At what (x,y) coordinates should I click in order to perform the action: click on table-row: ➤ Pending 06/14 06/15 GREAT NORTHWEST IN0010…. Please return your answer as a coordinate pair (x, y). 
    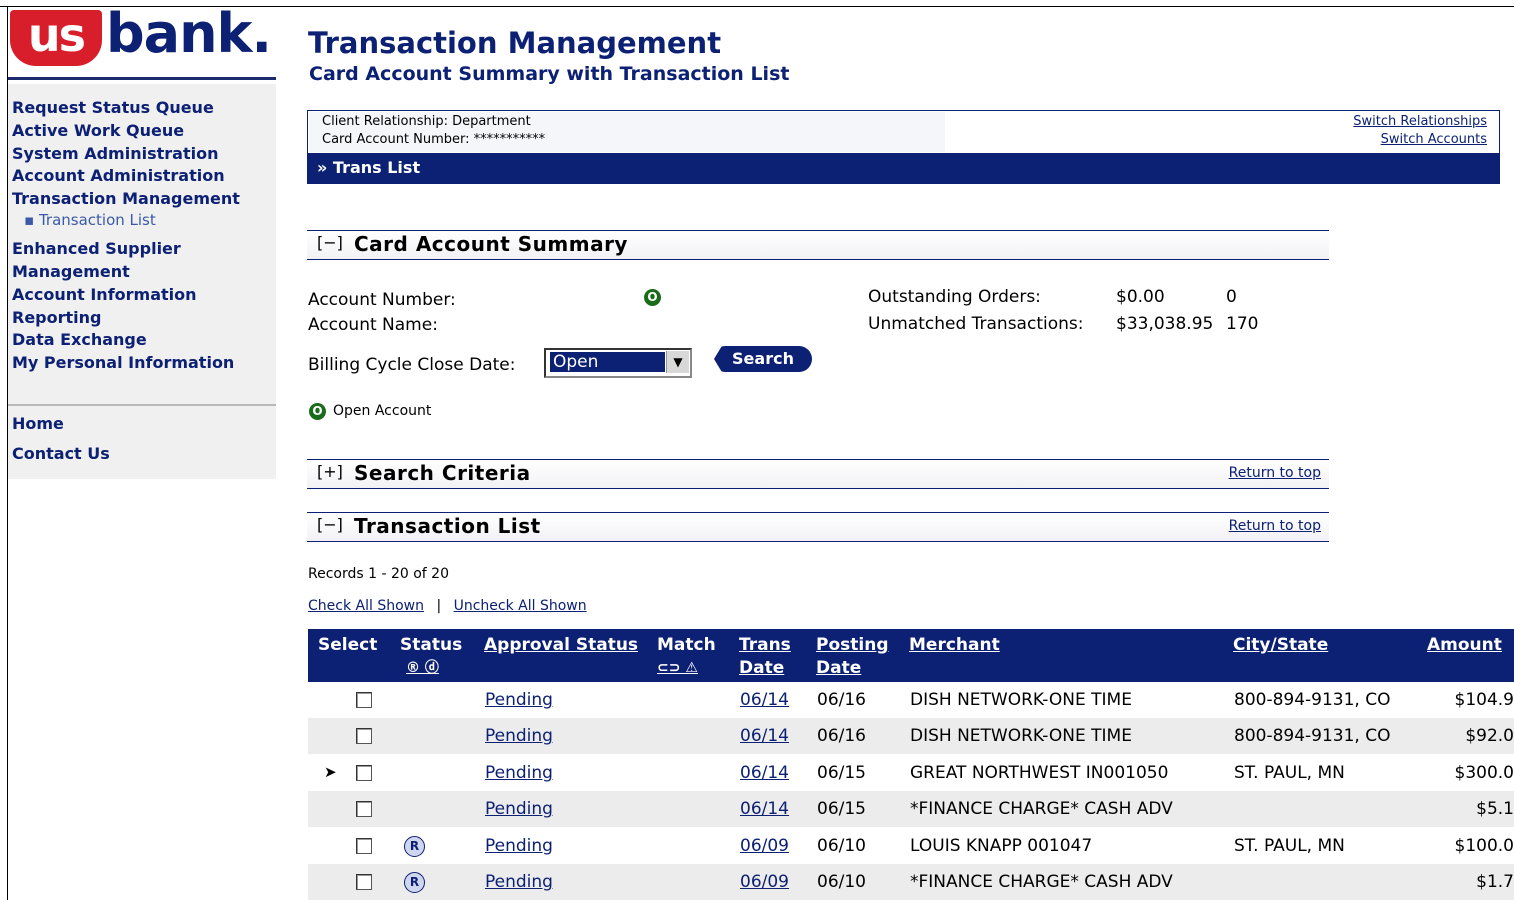
    Looking at the image, I should click on (911, 773).